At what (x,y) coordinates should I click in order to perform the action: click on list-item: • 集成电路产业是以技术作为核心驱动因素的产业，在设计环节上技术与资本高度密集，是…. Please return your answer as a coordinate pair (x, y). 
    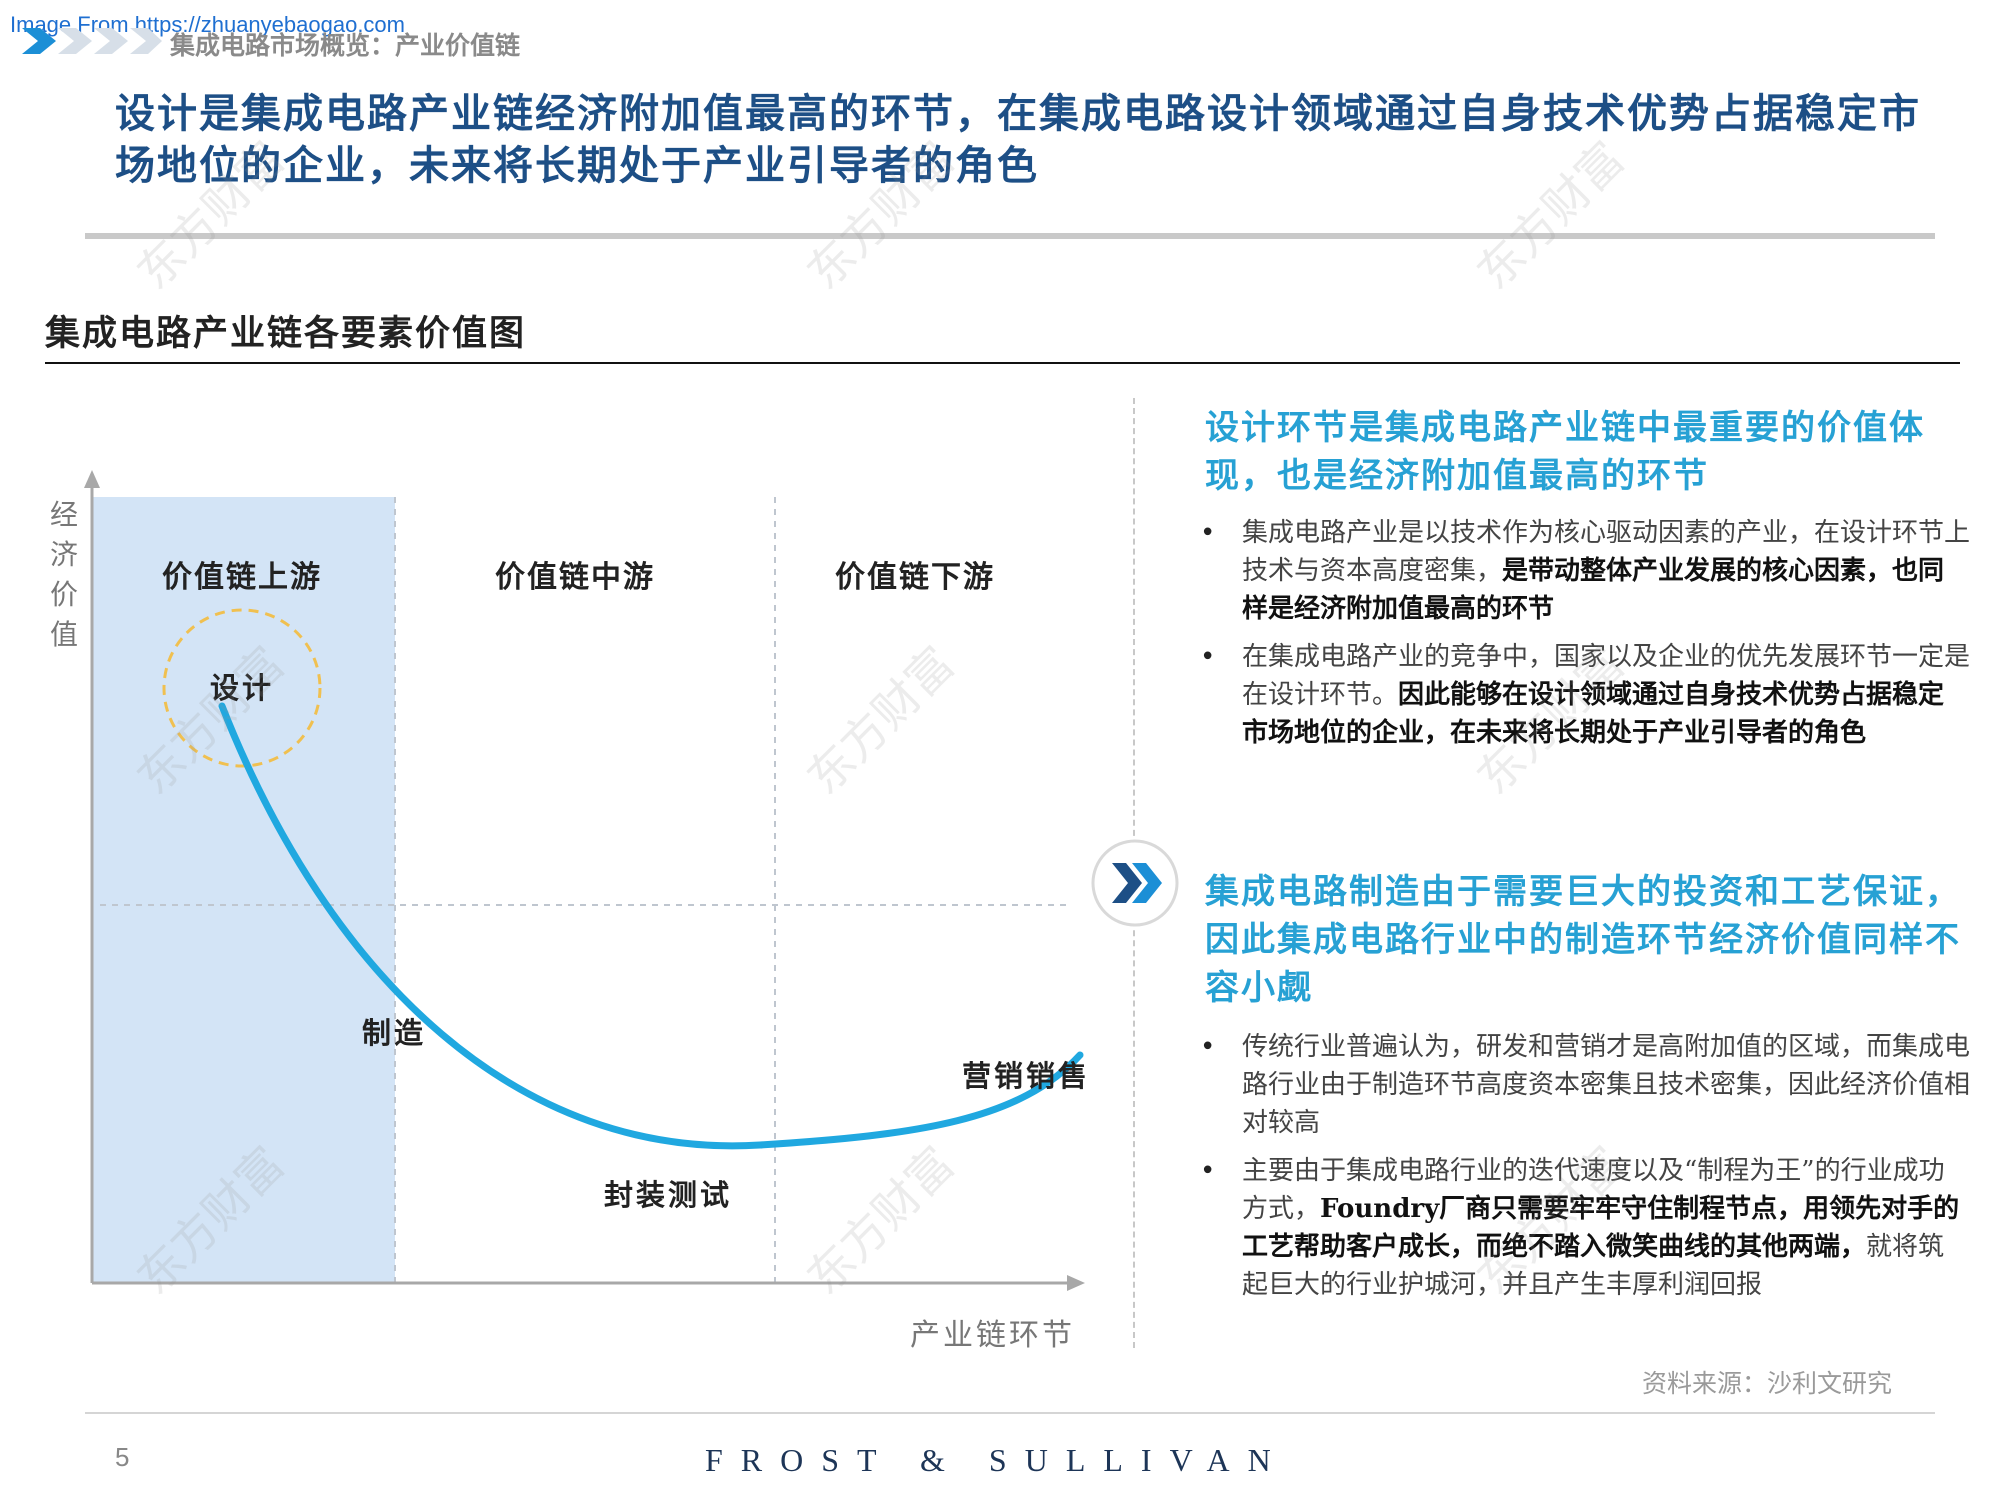
    Looking at the image, I should click on (1585, 571).